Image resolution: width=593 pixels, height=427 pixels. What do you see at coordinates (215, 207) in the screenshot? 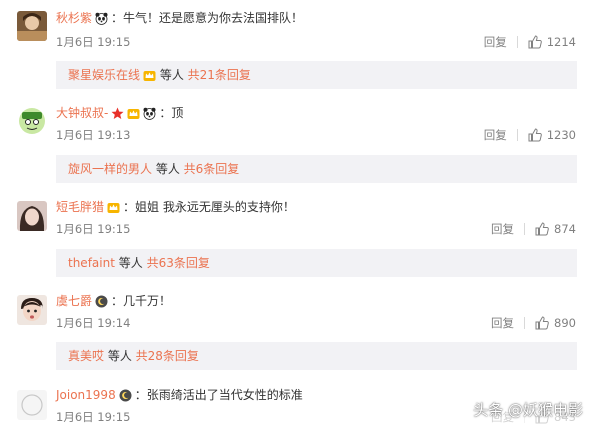
I see `comment-text: 姐姐 我永远无厘头的支持你！` at bounding box center [215, 207].